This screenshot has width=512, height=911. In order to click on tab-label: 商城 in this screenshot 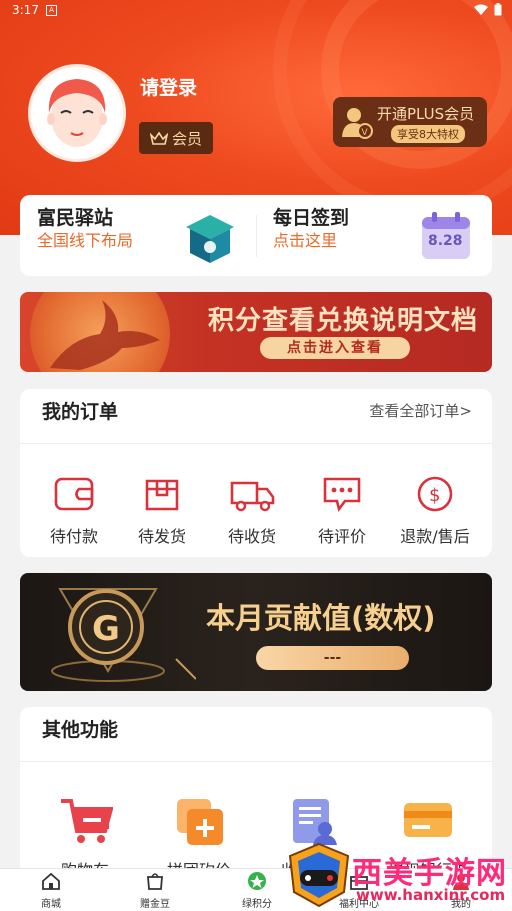, I will do `click(51, 904)`.